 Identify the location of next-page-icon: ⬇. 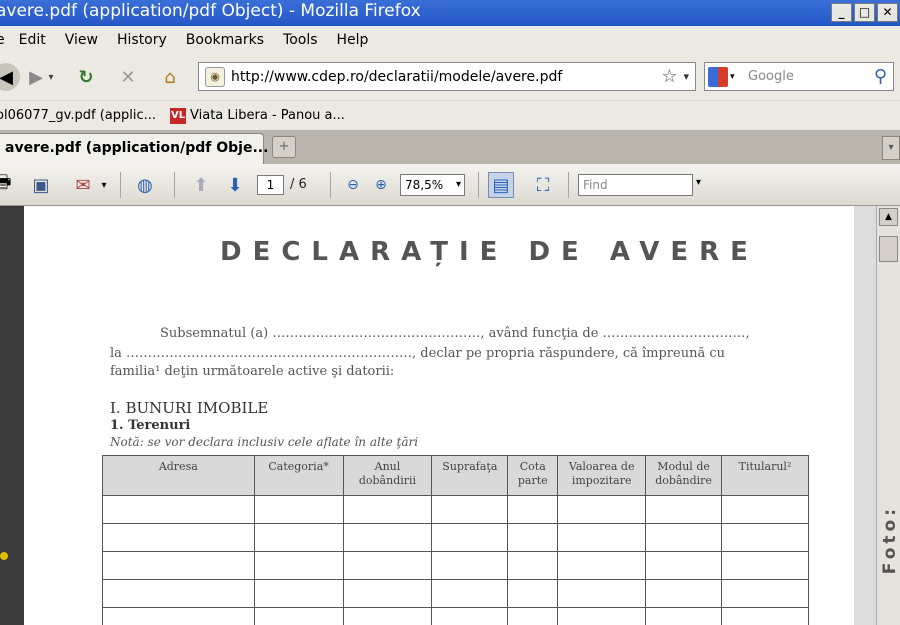
(235, 185).